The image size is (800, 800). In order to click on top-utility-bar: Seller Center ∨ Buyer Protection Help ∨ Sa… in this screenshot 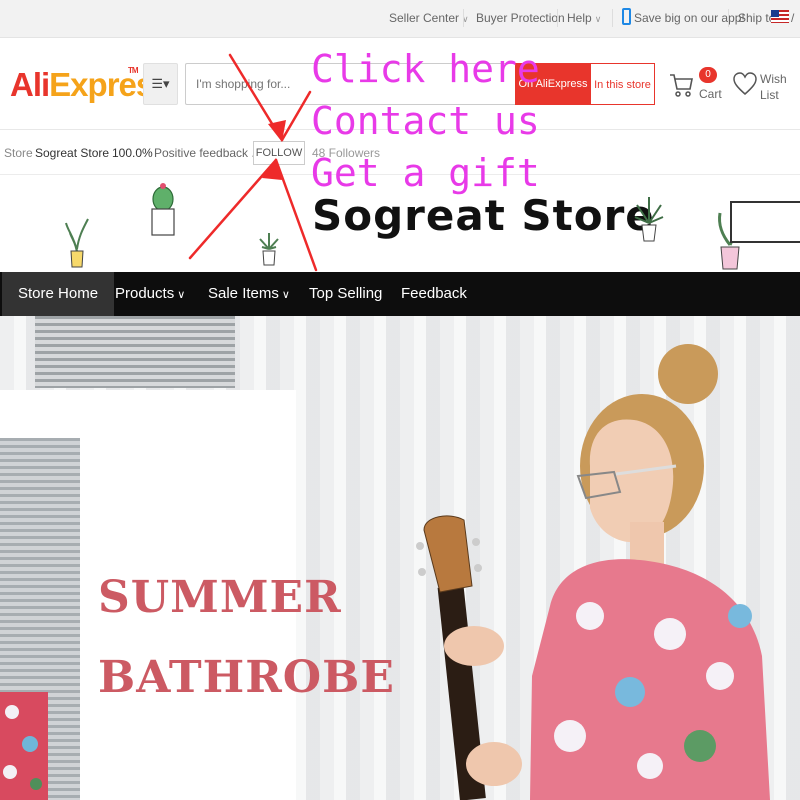, I will do `click(400, 19)`.